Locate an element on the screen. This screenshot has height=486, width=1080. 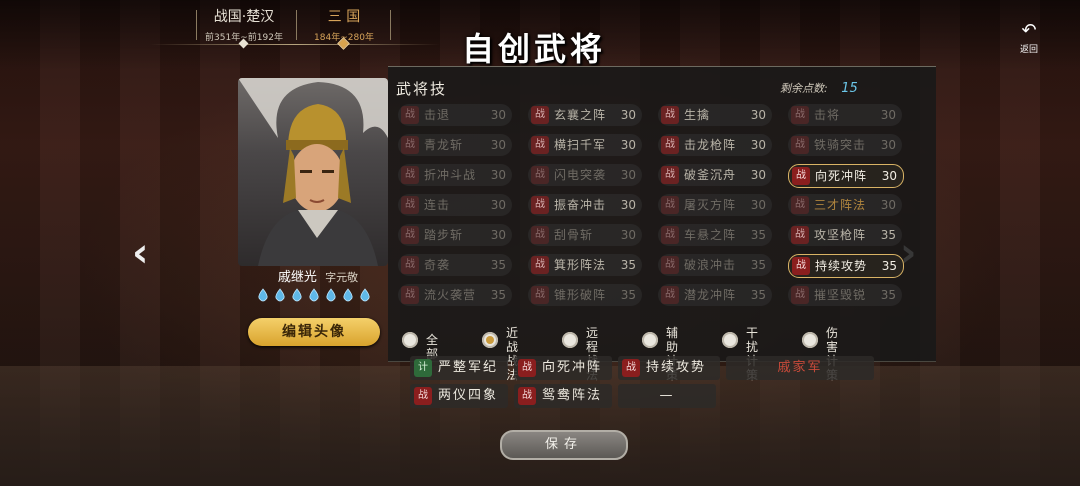
skill-item: 战屠灭方阵 30 is located at coordinates (715, 205).